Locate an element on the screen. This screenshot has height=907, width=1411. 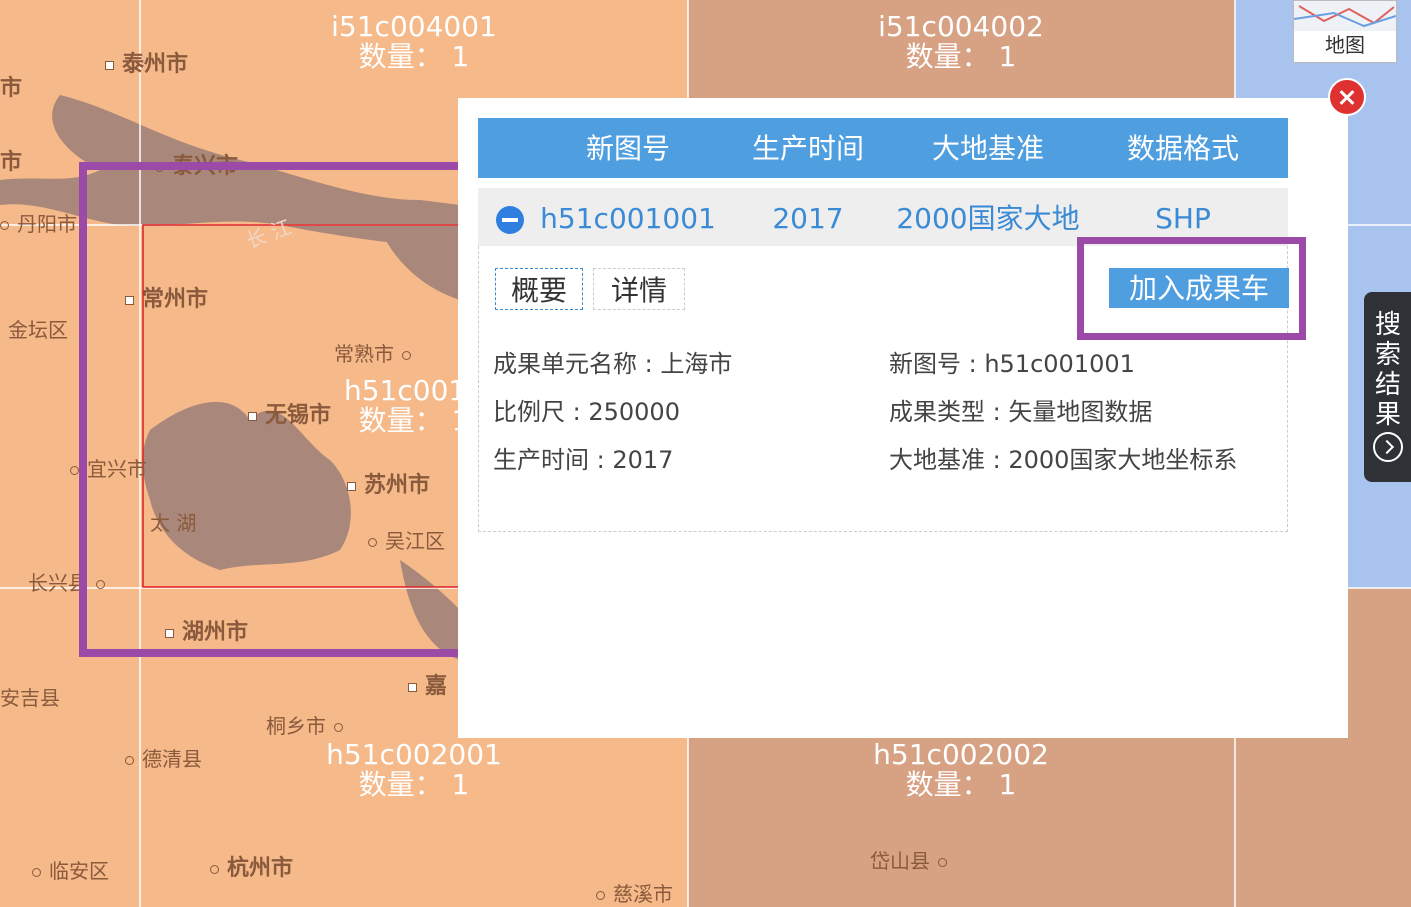
chevron-right-icon is located at coordinates (1388, 447).